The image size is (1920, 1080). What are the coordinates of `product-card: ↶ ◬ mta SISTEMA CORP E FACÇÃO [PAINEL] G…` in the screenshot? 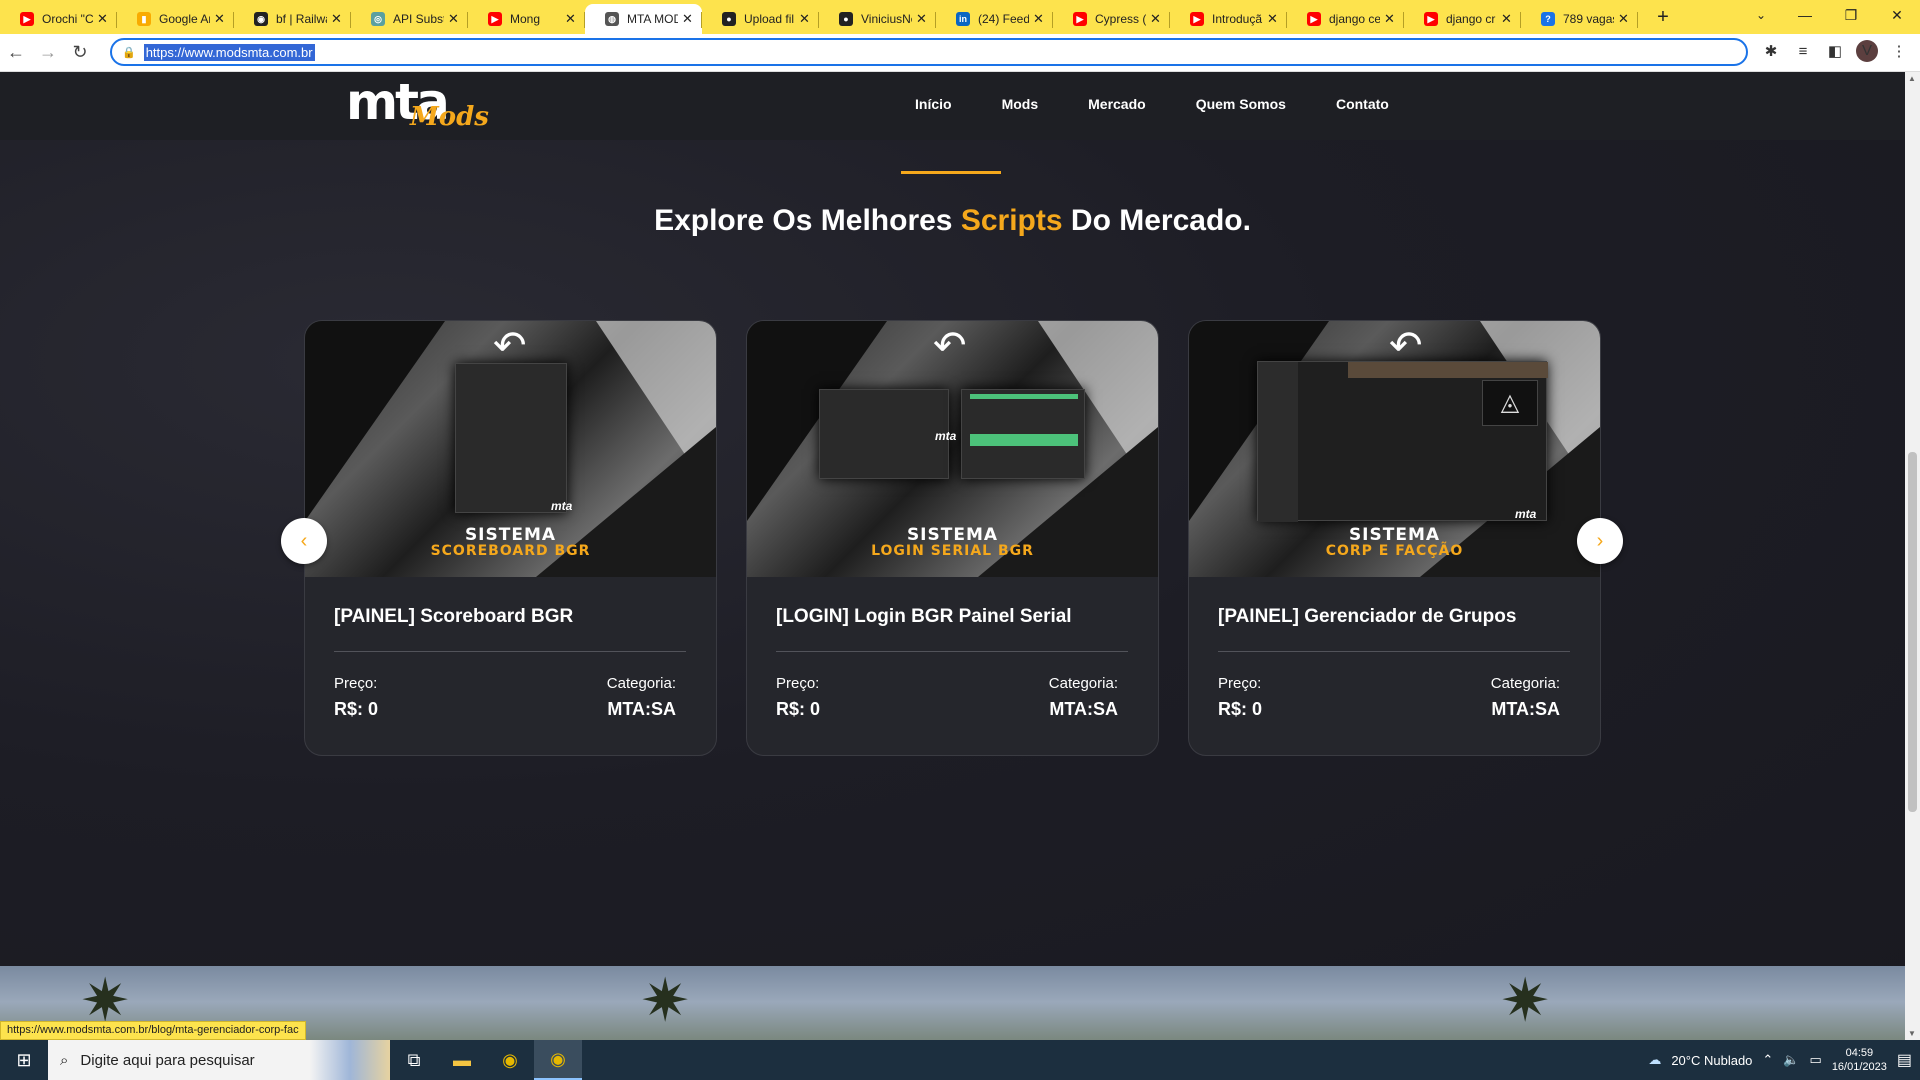 It's located at (1394, 538).